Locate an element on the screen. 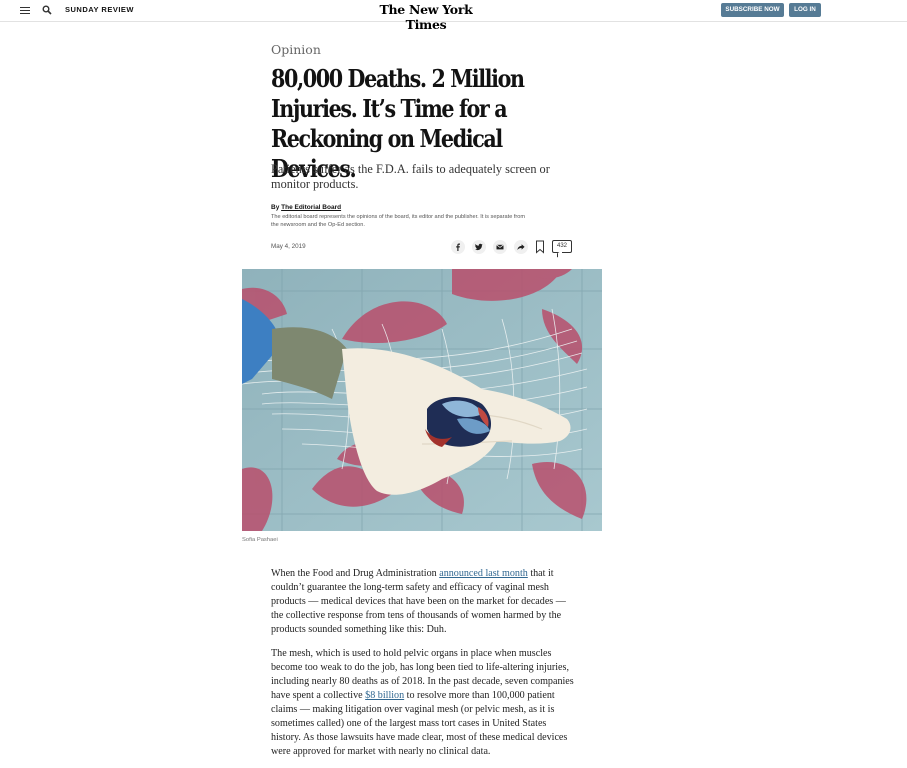 The height and width of the screenshot is (768, 907). share-icon is located at coordinates (521, 247).